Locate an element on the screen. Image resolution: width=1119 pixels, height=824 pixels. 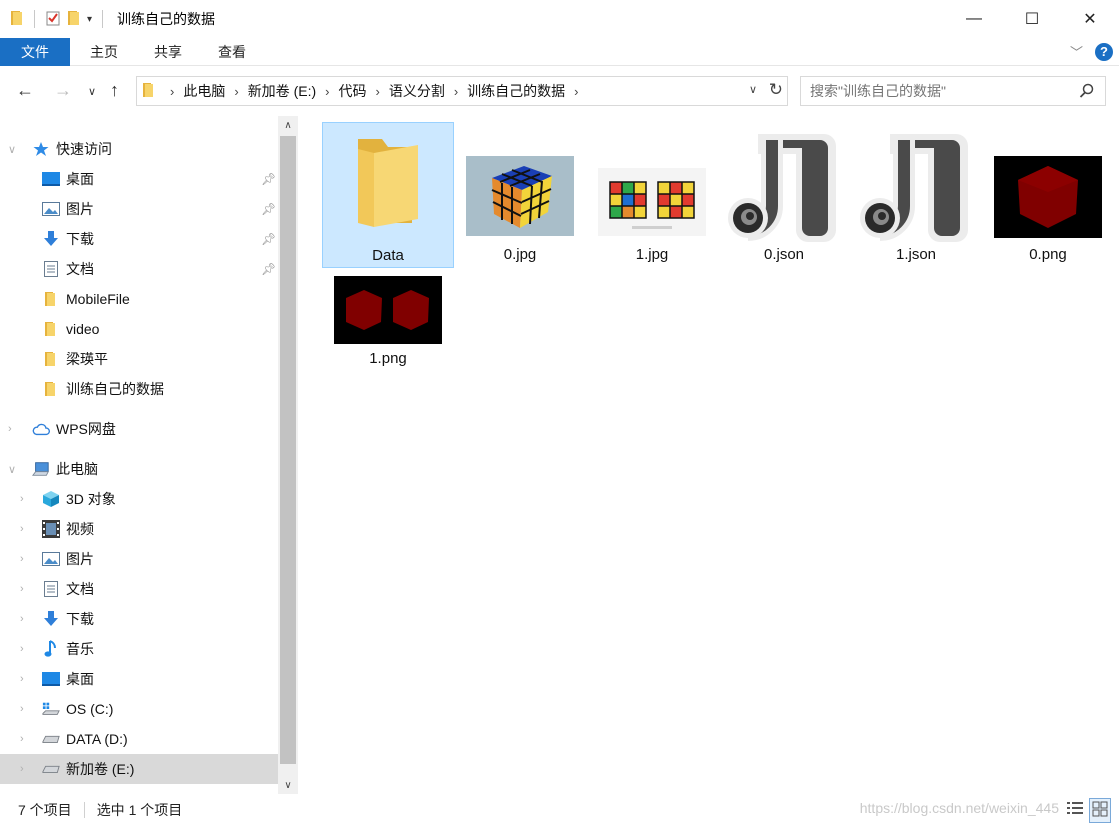
sidebar-item-wps-cloud: › WPS网盘 is located at coordinates (139, 429).